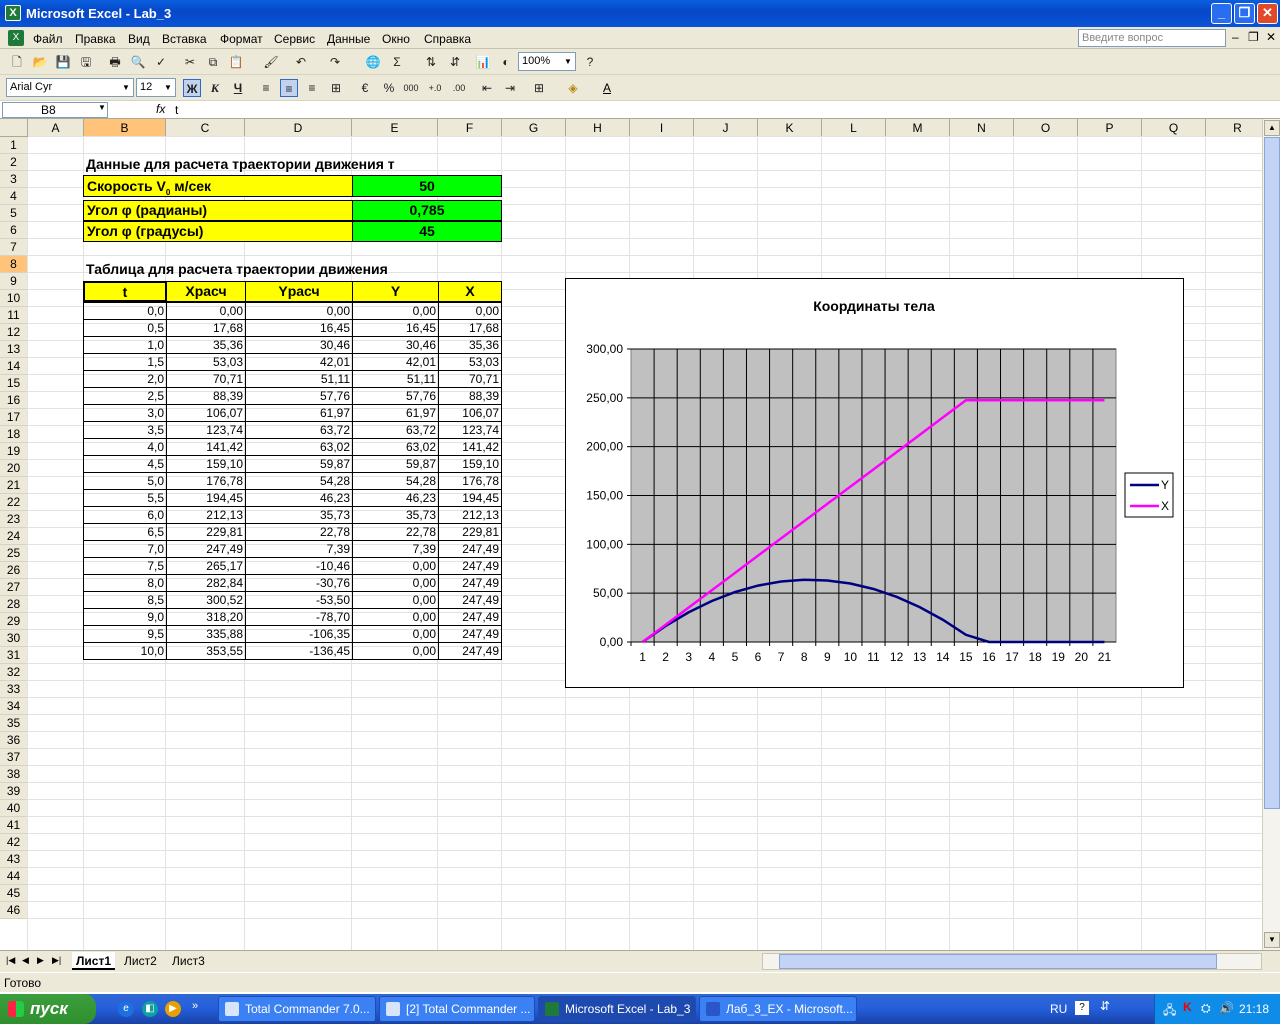  Describe the element at coordinates (206, 345) in the screenshot. I see `table-cell: 35,36` at that location.